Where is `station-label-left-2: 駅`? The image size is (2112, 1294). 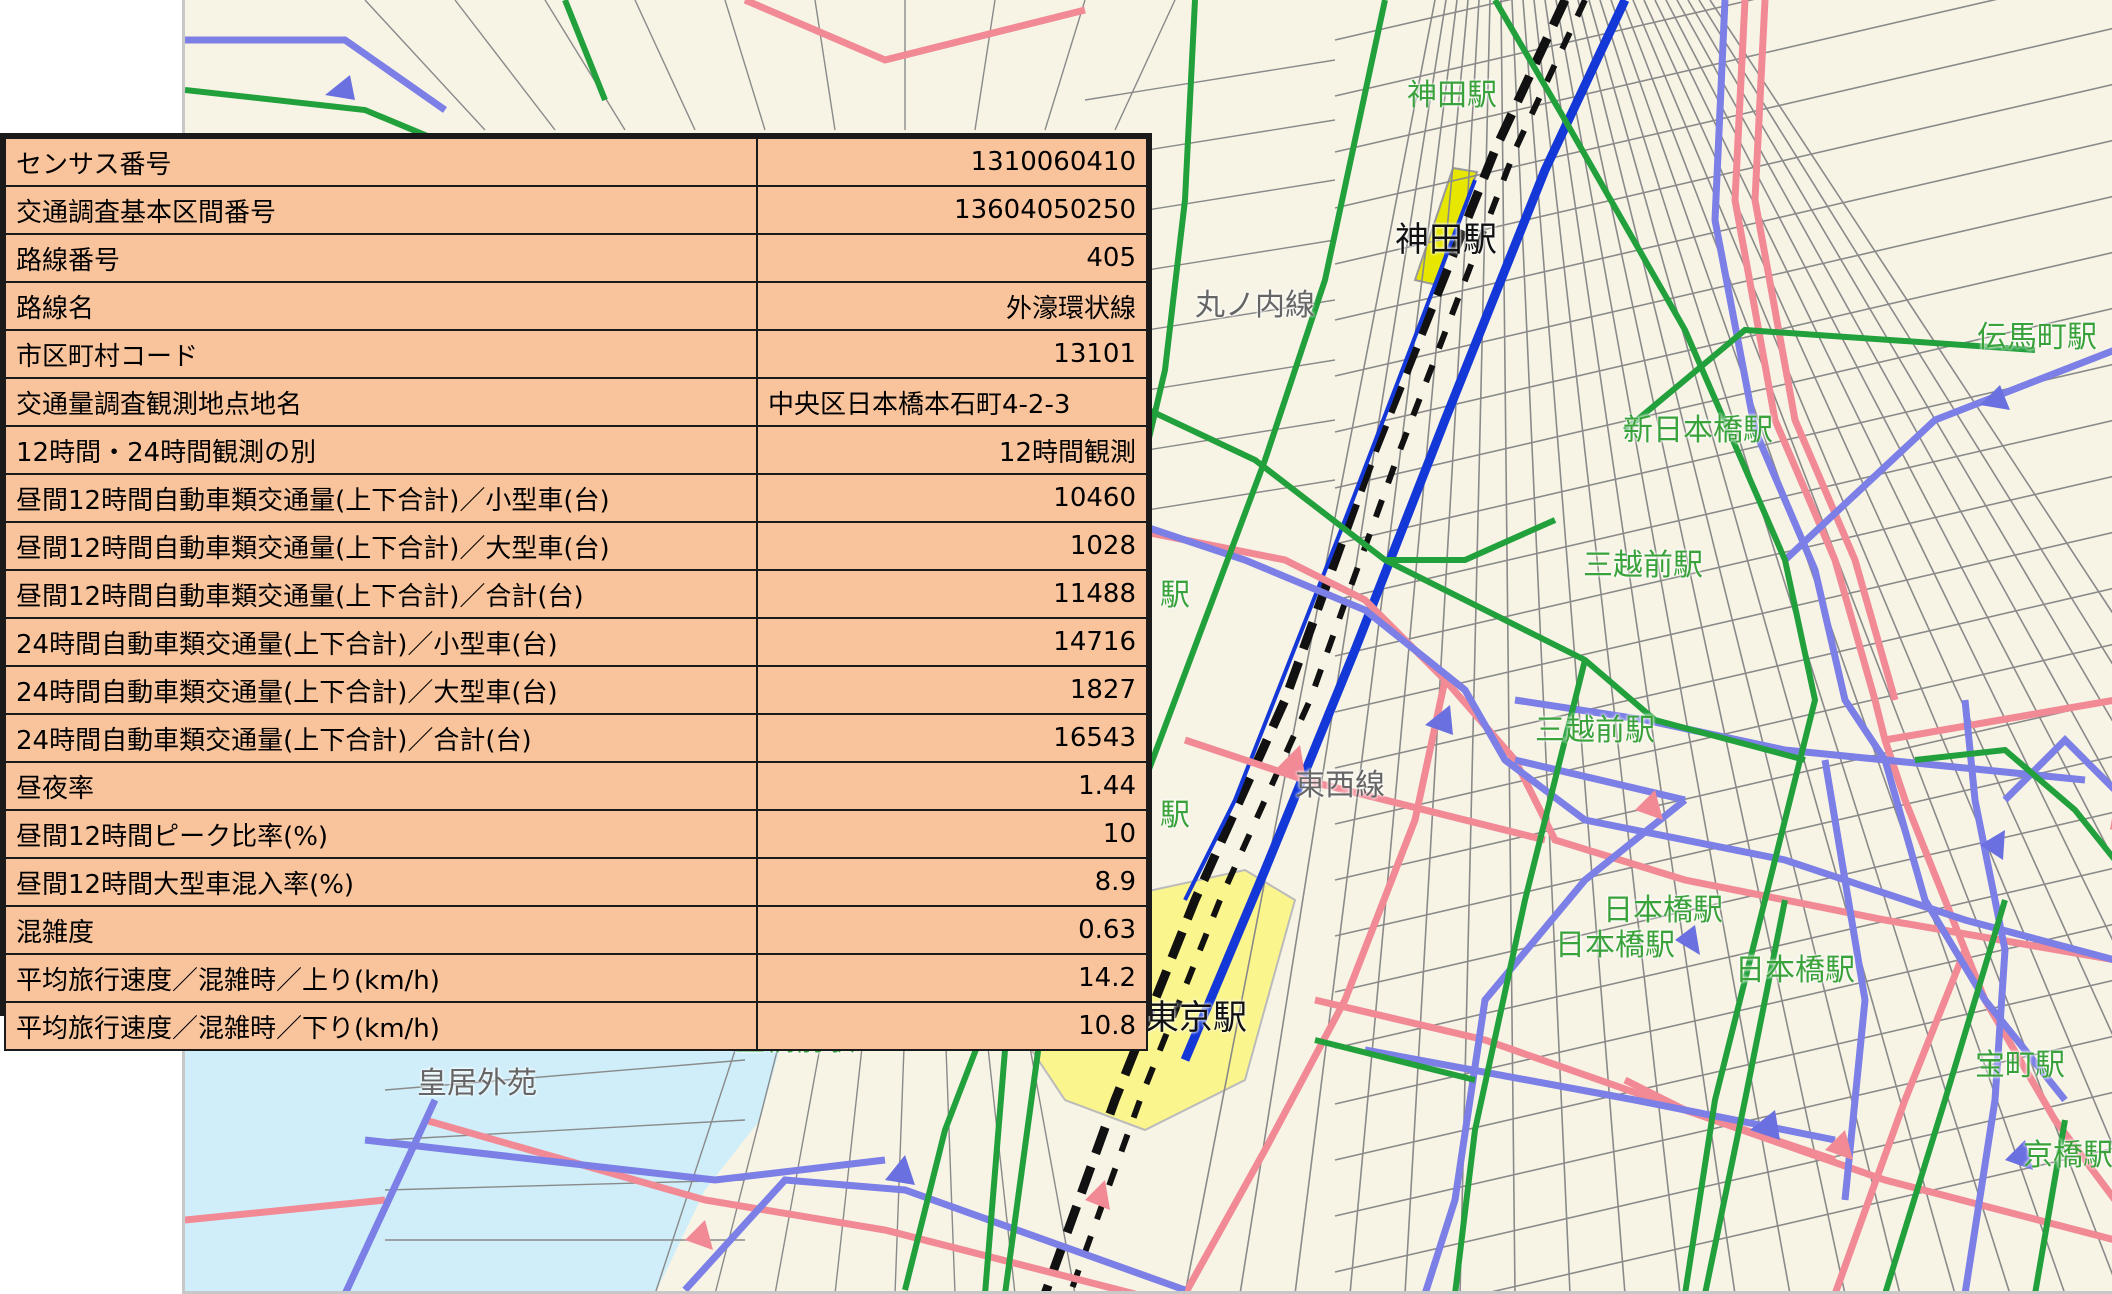 station-label-left-2: 駅 is located at coordinates (1175, 815).